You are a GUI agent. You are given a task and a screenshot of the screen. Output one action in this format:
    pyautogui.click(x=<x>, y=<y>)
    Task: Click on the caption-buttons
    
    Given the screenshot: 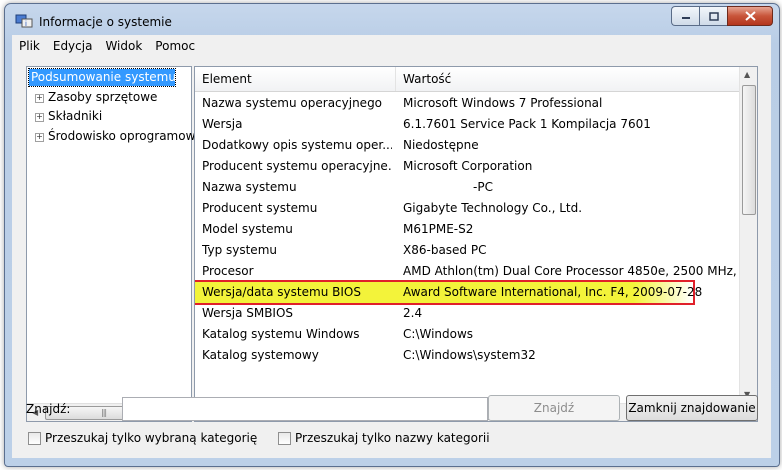 What is the action you would take?
    pyautogui.click(x=722, y=16)
    